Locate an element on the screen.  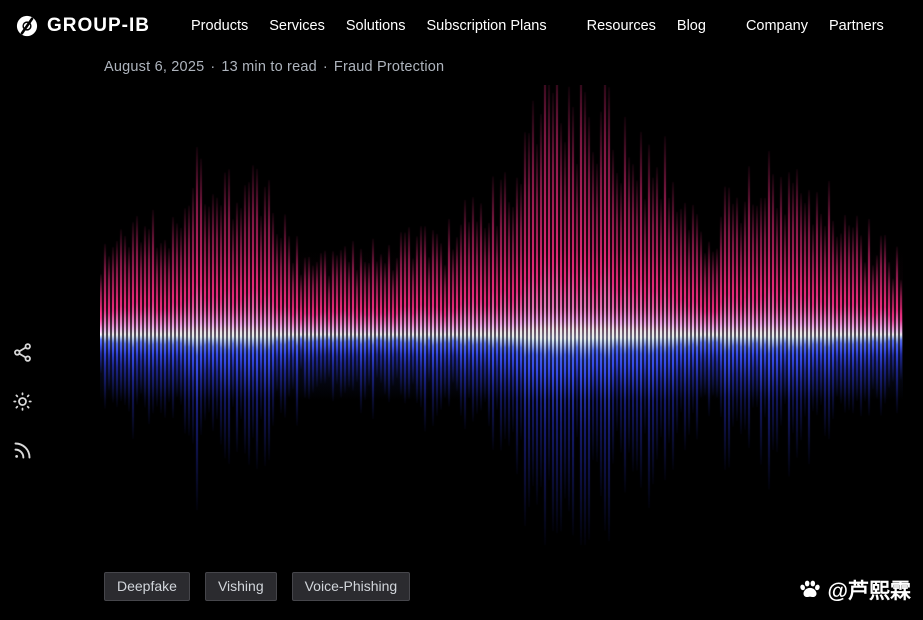
paw-icon is located at coordinates (809, 589).